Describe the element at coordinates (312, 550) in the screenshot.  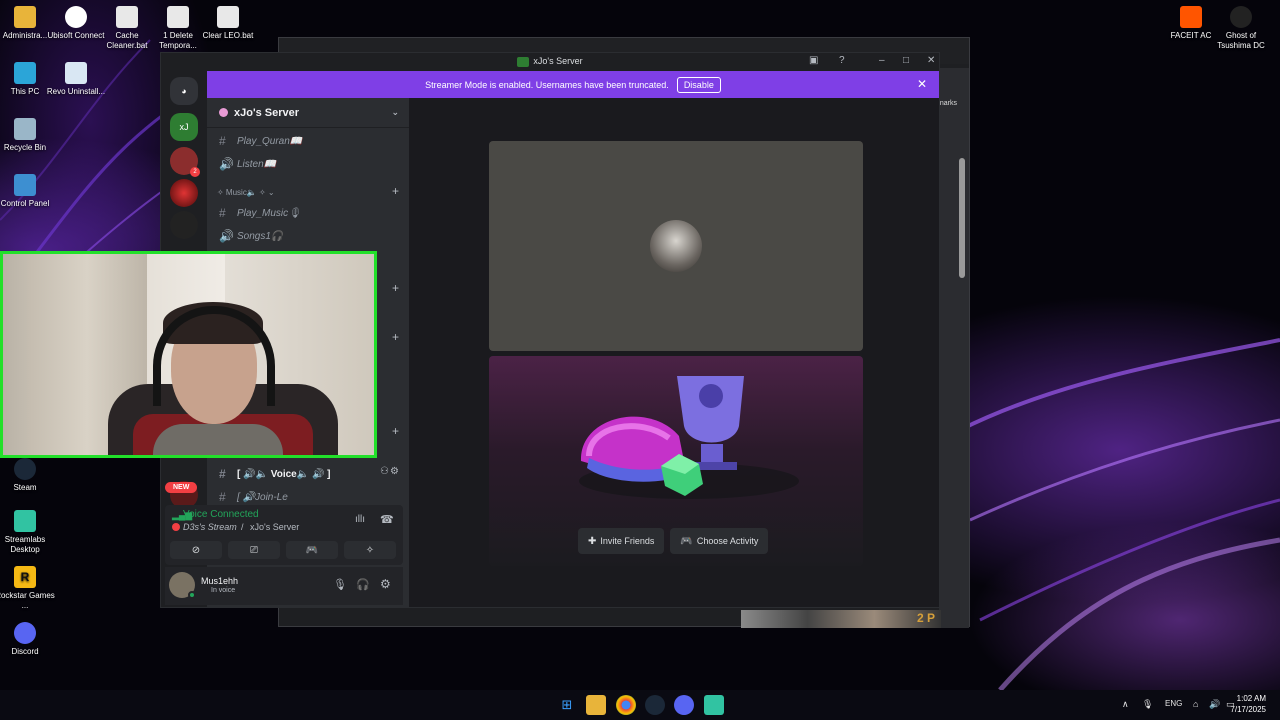
I see `activity-button: 🎮` at that location.